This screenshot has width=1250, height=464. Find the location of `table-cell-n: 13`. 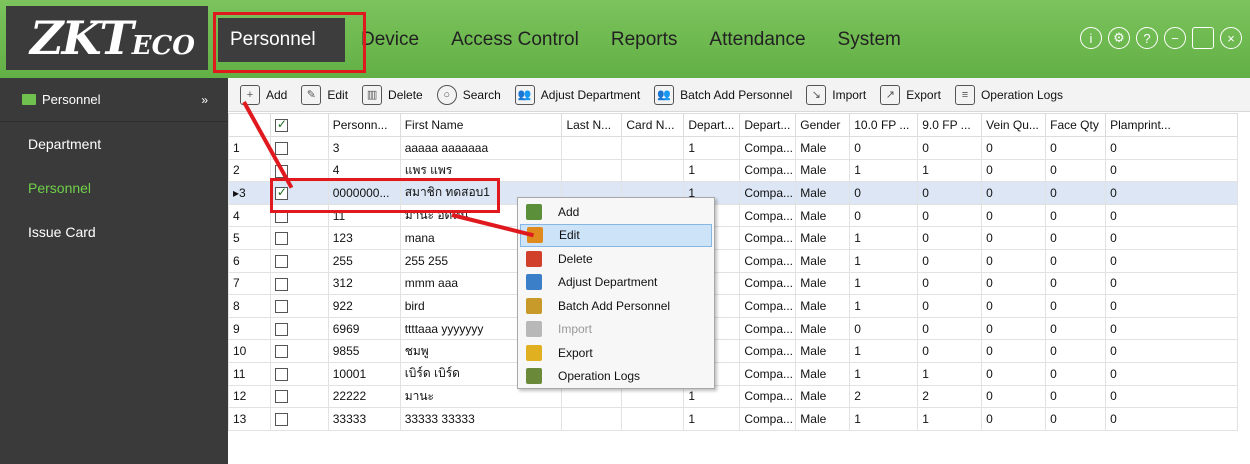

table-cell-n: 13 is located at coordinates (249, 419).